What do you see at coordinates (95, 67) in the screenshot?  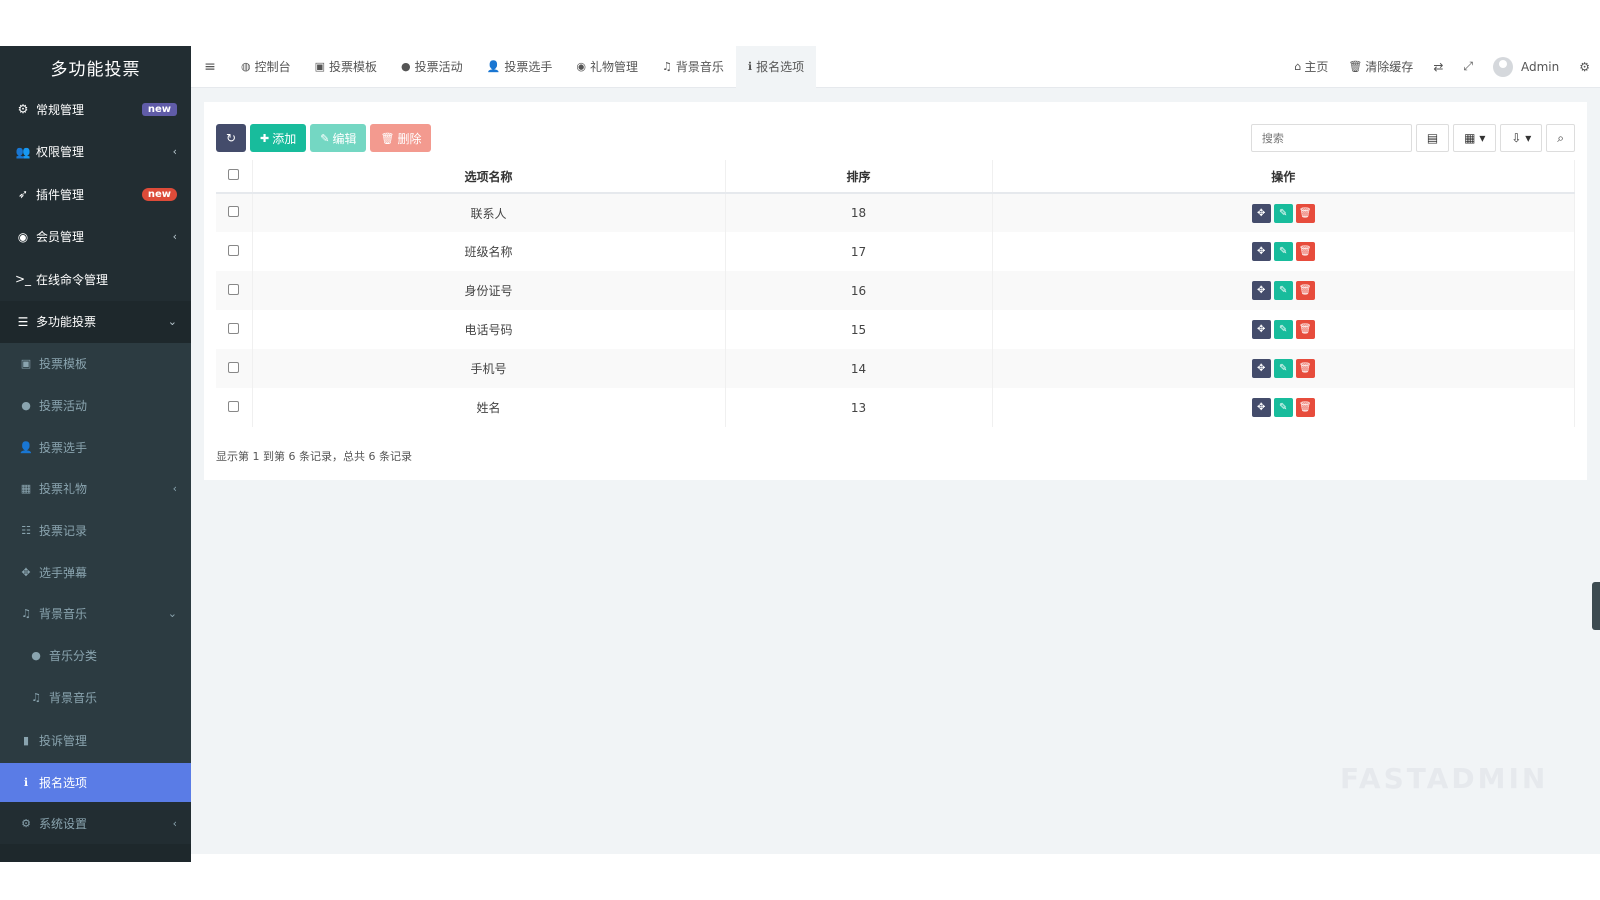 I see `logo: 多功能投票` at bounding box center [95, 67].